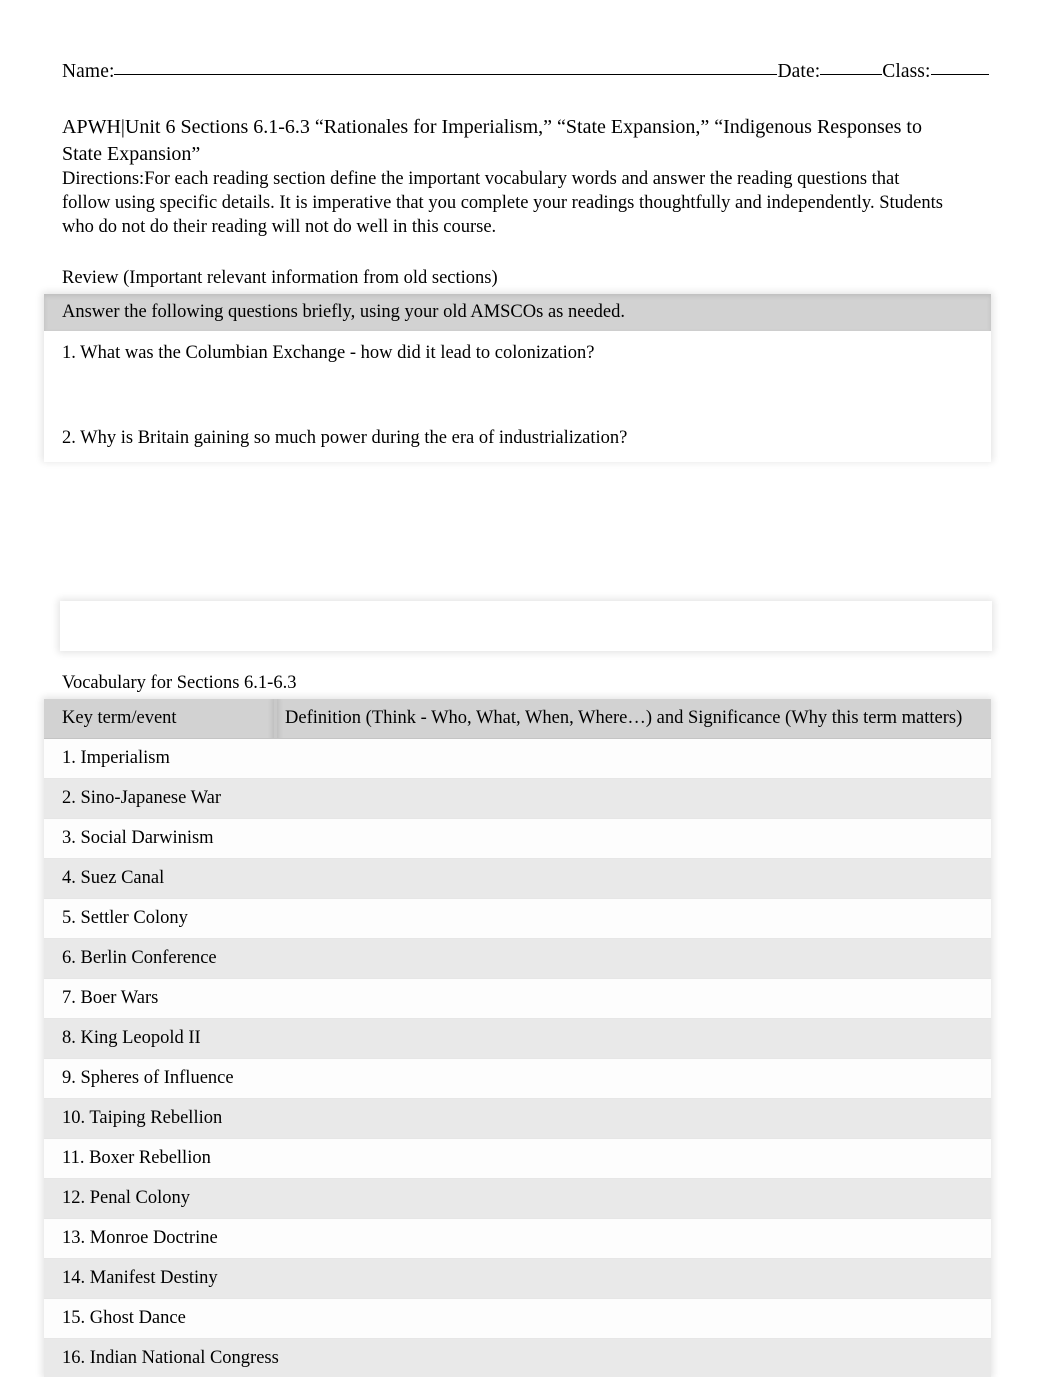 The image size is (1062, 1377). What do you see at coordinates (138, 838) in the screenshot?
I see `vocabulary-term: 3. Social Darwinism` at bounding box center [138, 838].